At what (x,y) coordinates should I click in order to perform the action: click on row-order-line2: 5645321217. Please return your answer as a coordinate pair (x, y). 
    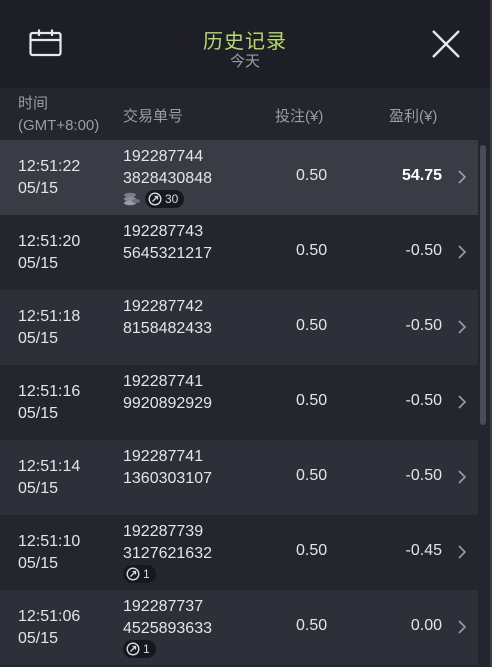
    Looking at the image, I should click on (167, 253).